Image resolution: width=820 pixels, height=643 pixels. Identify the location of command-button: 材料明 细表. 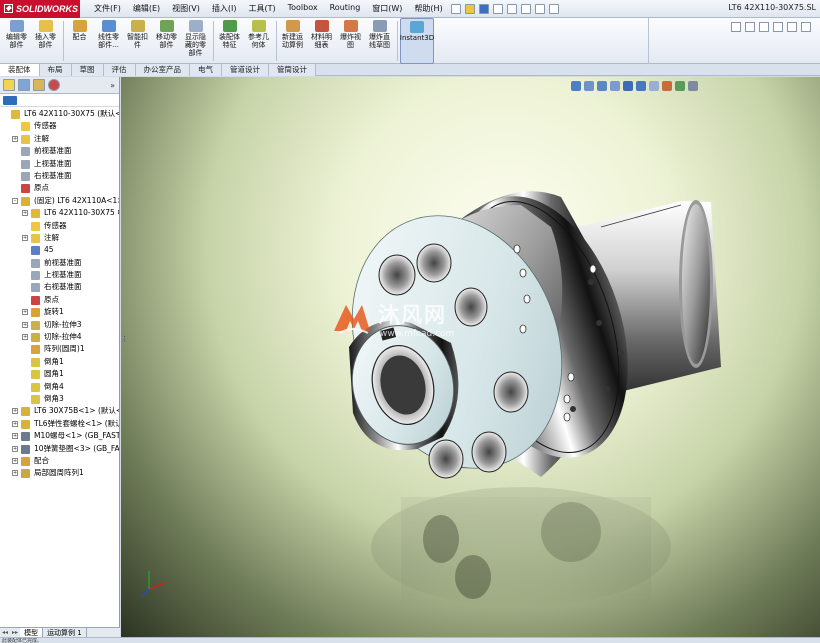
(321, 41).